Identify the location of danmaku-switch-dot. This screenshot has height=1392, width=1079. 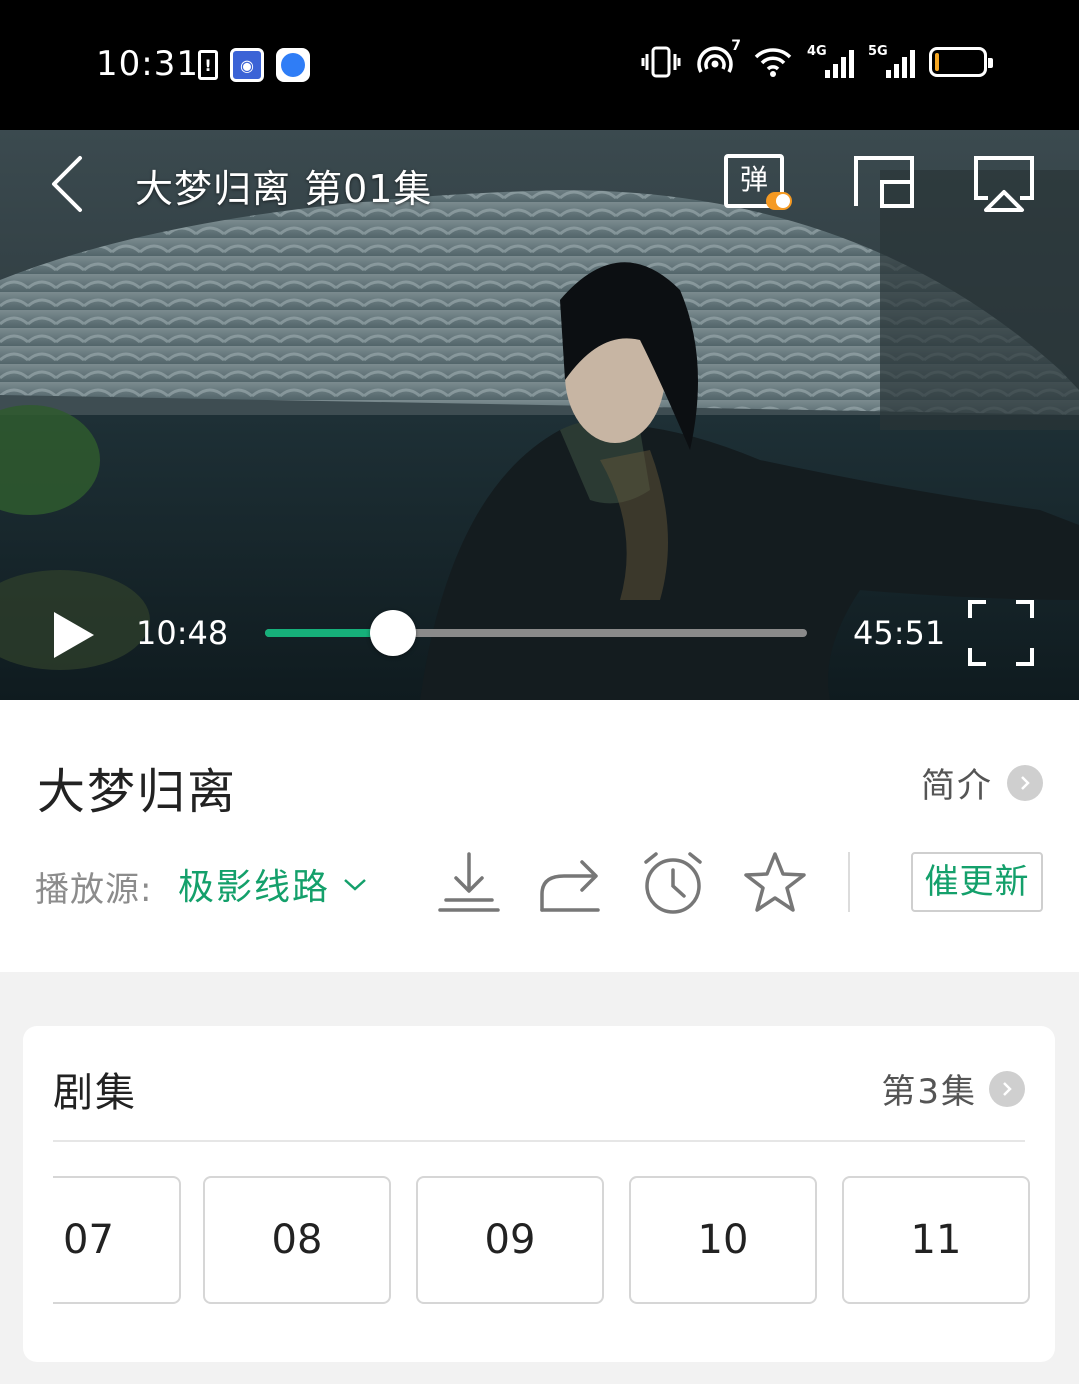
(779, 201).